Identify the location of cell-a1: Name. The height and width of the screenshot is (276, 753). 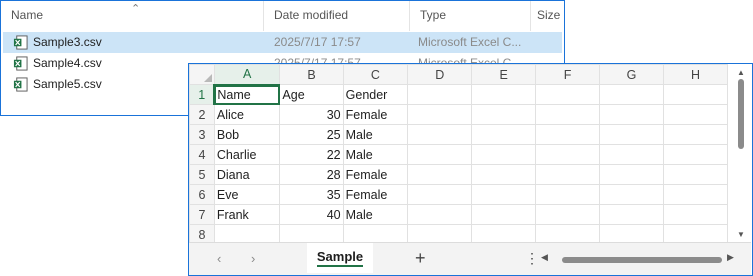
(247, 94).